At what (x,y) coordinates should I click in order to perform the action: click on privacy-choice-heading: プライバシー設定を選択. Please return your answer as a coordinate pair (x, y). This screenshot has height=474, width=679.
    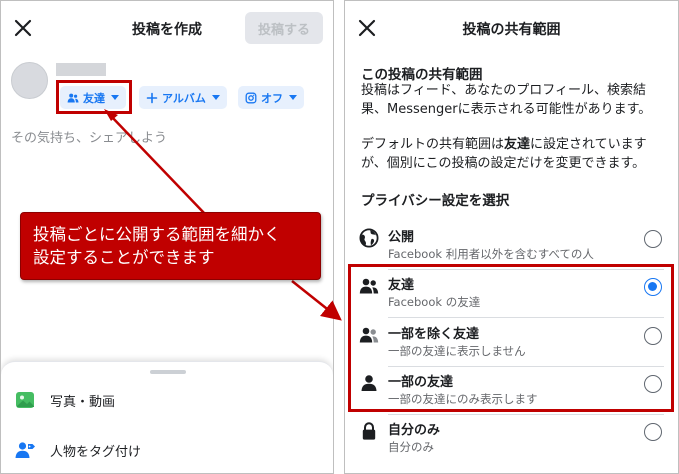
    Looking at the image, I should click on (435, 201).